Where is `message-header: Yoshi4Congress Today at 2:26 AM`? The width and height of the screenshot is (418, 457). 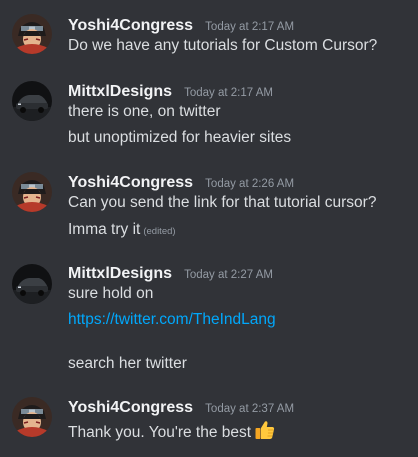 message-header: Yoshi4Congress Today at 2:26 AM is located at coordinates (181, 182).